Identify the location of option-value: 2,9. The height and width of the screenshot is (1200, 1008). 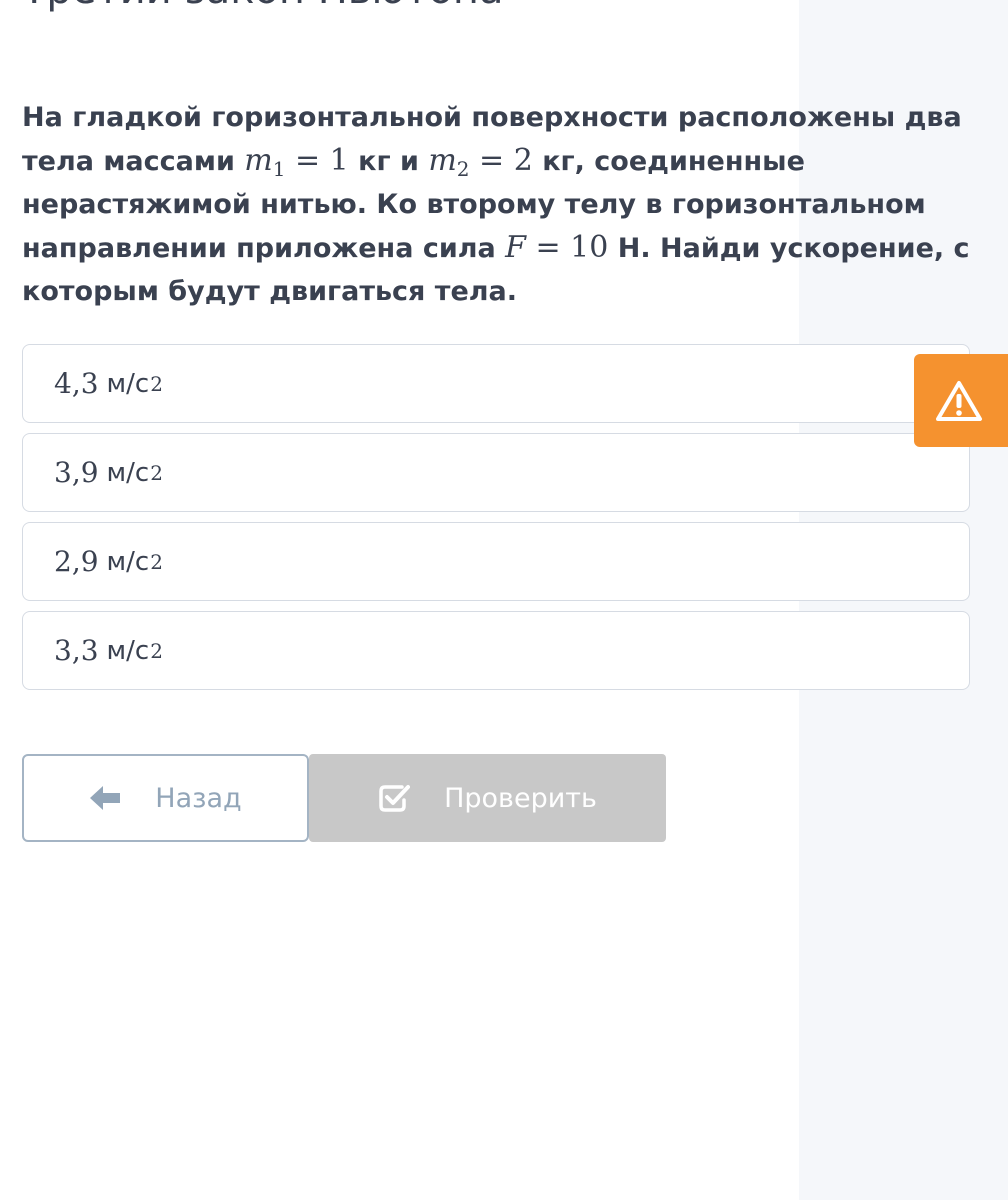
(76, 561).